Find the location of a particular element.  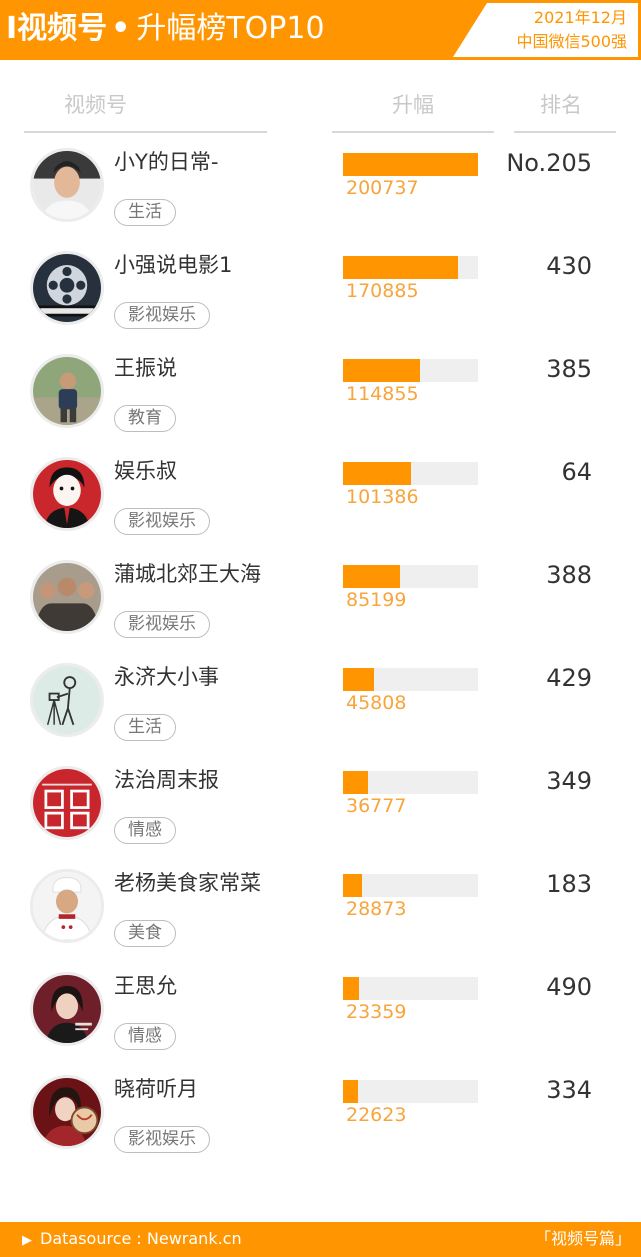

woman-portrait-avatar is located at coordinates (67, 1009).